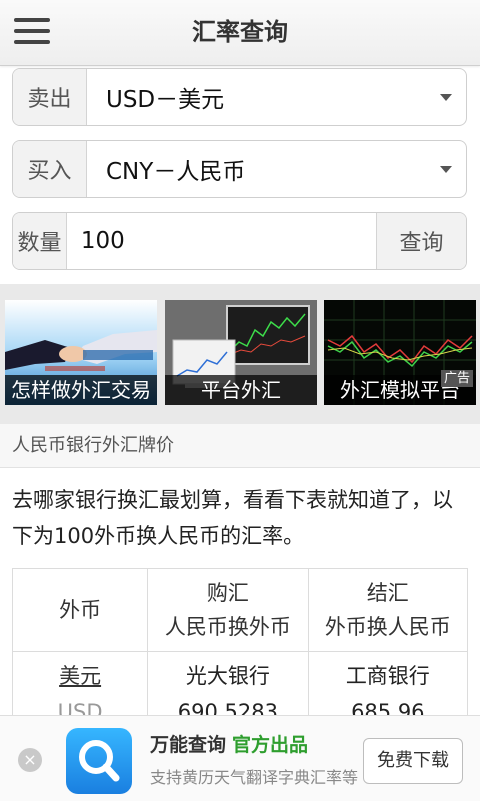 This screenshot has height=801, width=480. I want to click on app-icon, so click(99, 761).